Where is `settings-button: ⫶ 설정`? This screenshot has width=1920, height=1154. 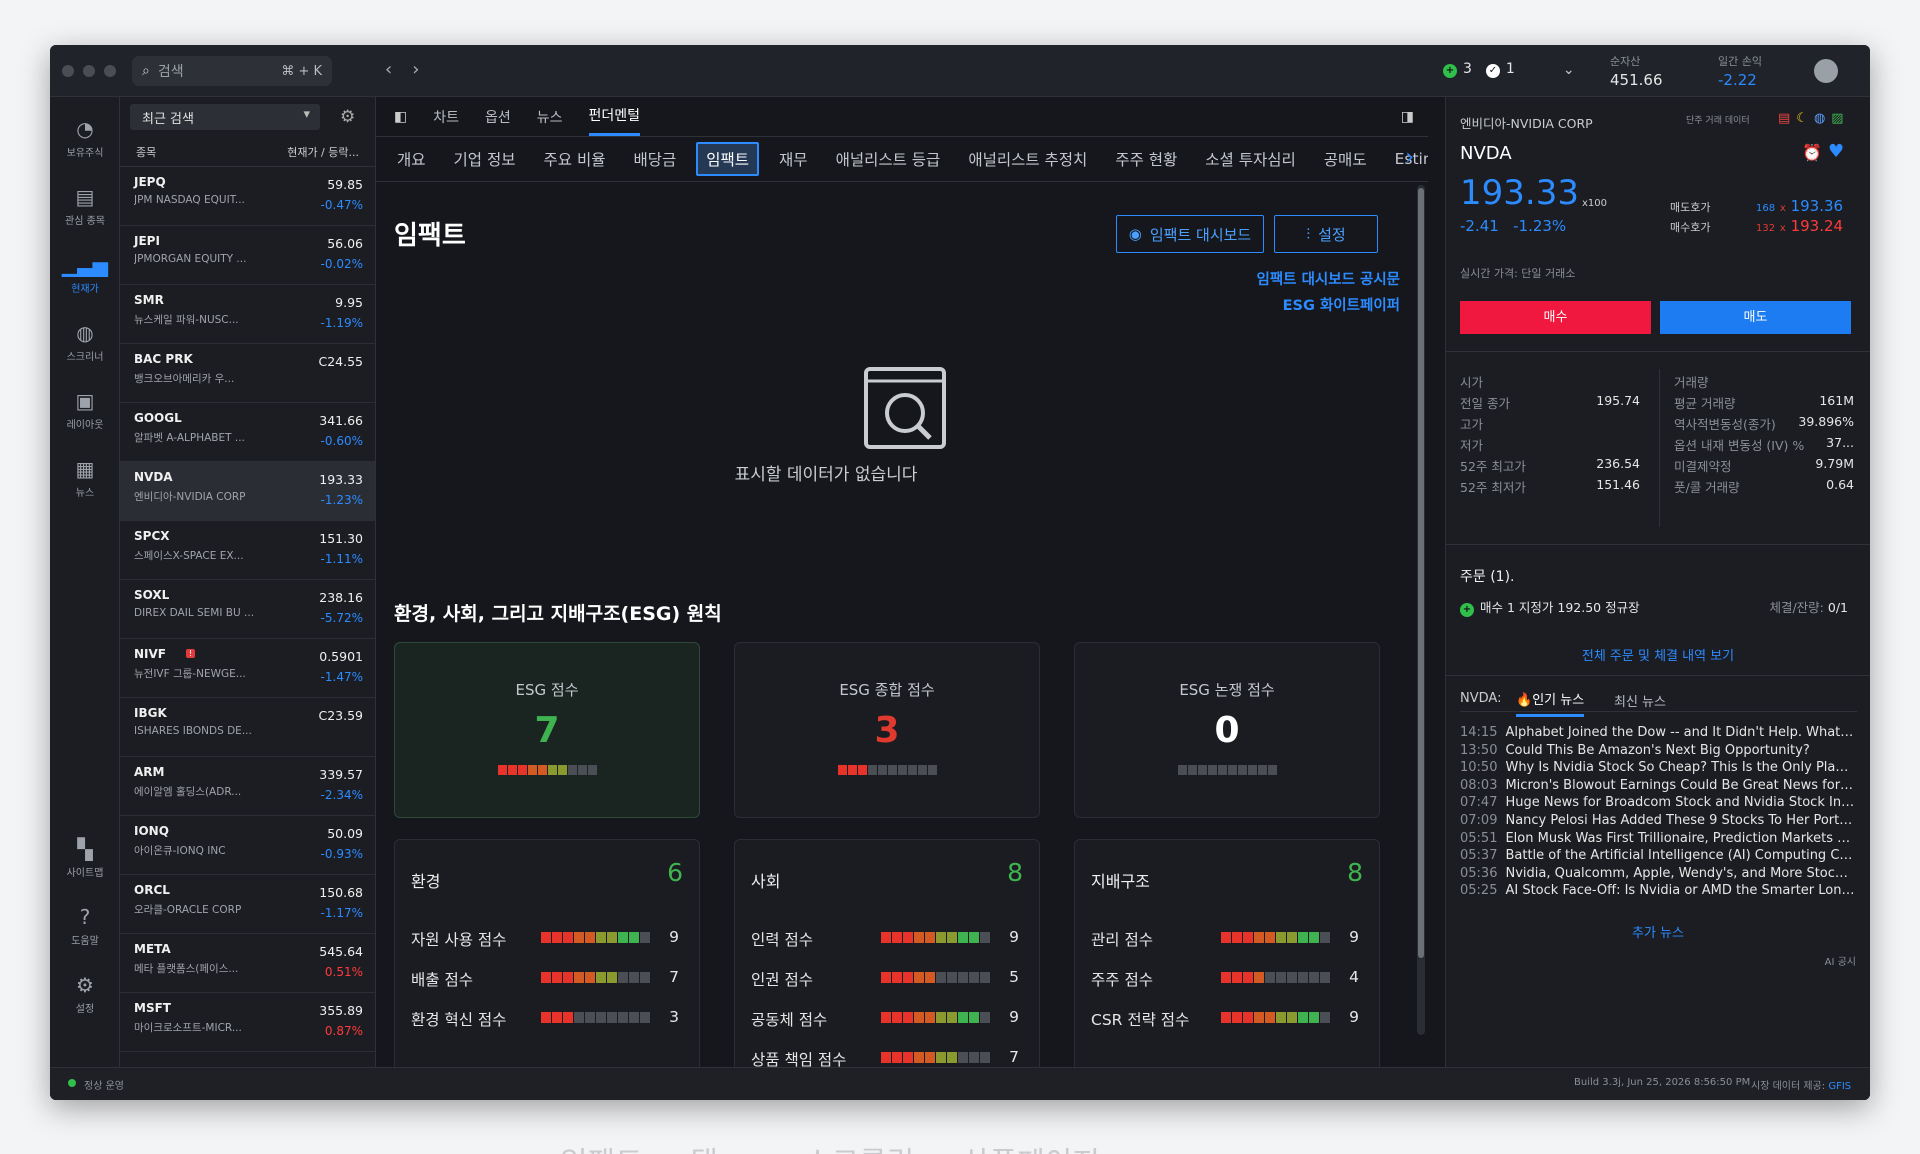
settings-button: ⫶ 설정 is located at coordinates (1326, 234).